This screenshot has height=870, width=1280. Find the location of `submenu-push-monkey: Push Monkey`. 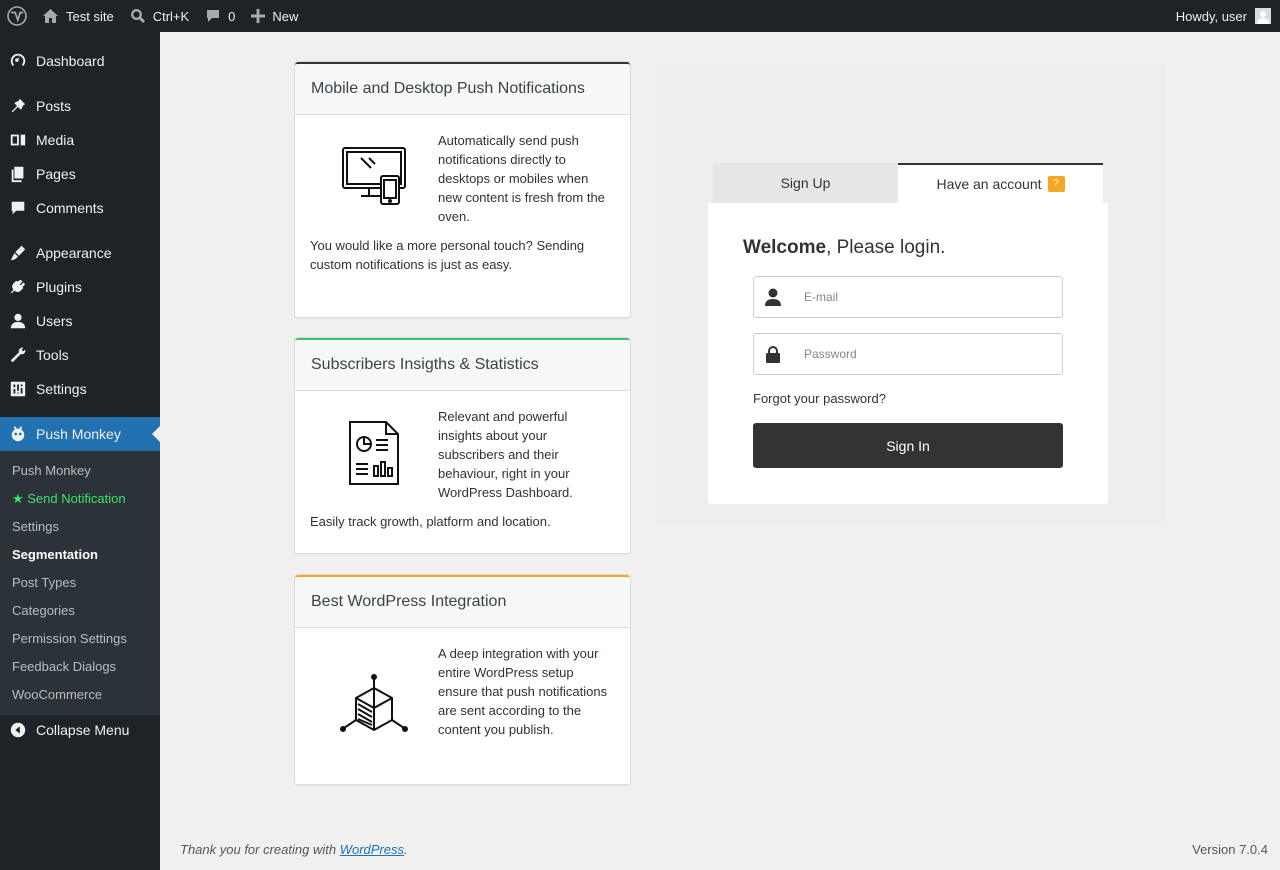

submenu-push-monkey: Push Monkey is located at coordinates (51, 470).